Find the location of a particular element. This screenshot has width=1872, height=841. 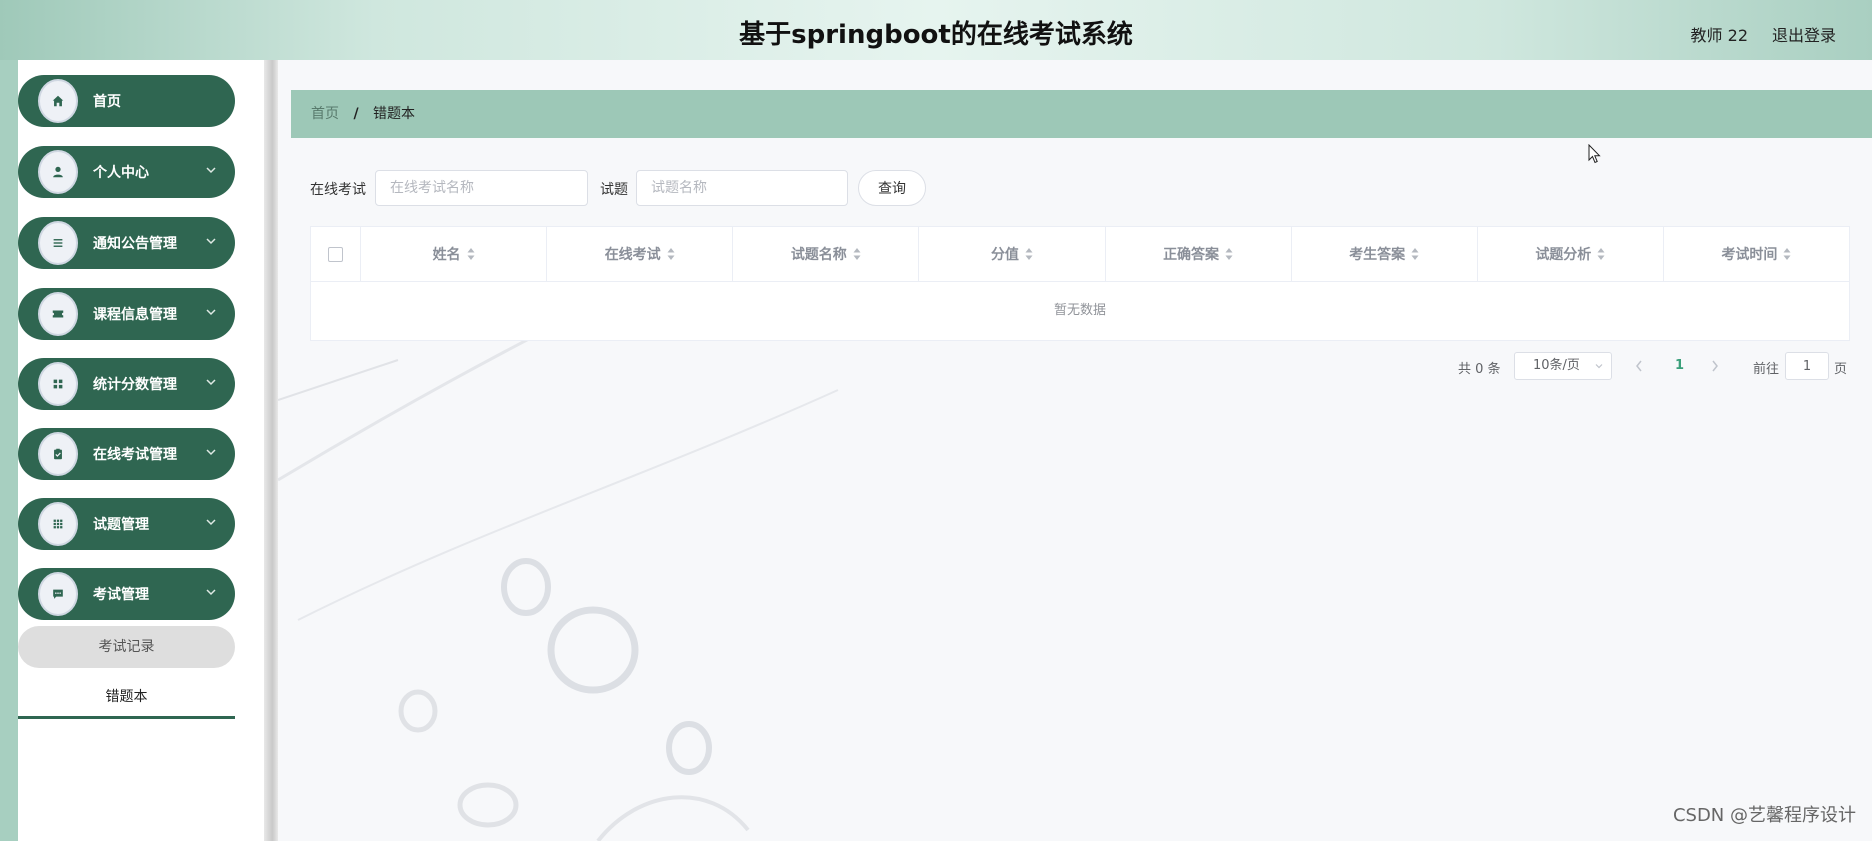

prev-page-button is located at coordinates (1639, 366).